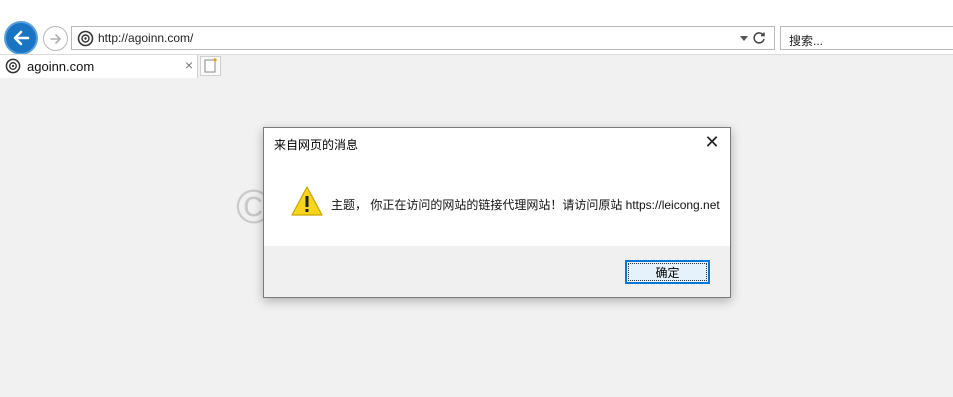 The image size is (953, 397). Describe the element at coordinates (476, 66) in the screenshot. I see `tab-strip: agoinn.com ×` at that location.